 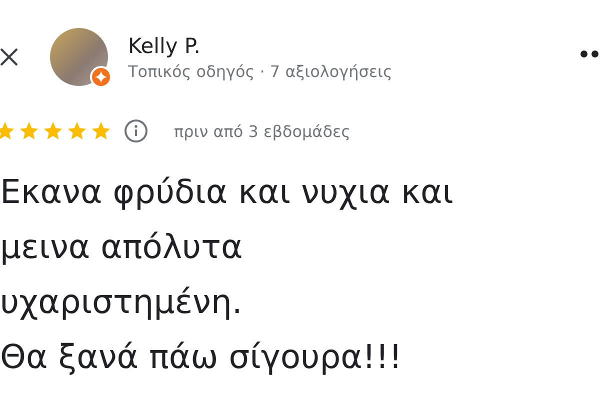 What do you see at coordinates (590, 54) in the screenshot?
I see `more-options-icon` at bounding box center [590, 54].